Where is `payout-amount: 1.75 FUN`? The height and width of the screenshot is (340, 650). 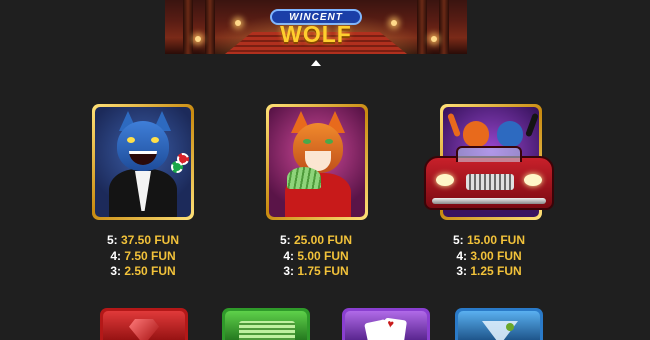 payout-amount: 1.75 FUN is located at coordinates (323, 271).